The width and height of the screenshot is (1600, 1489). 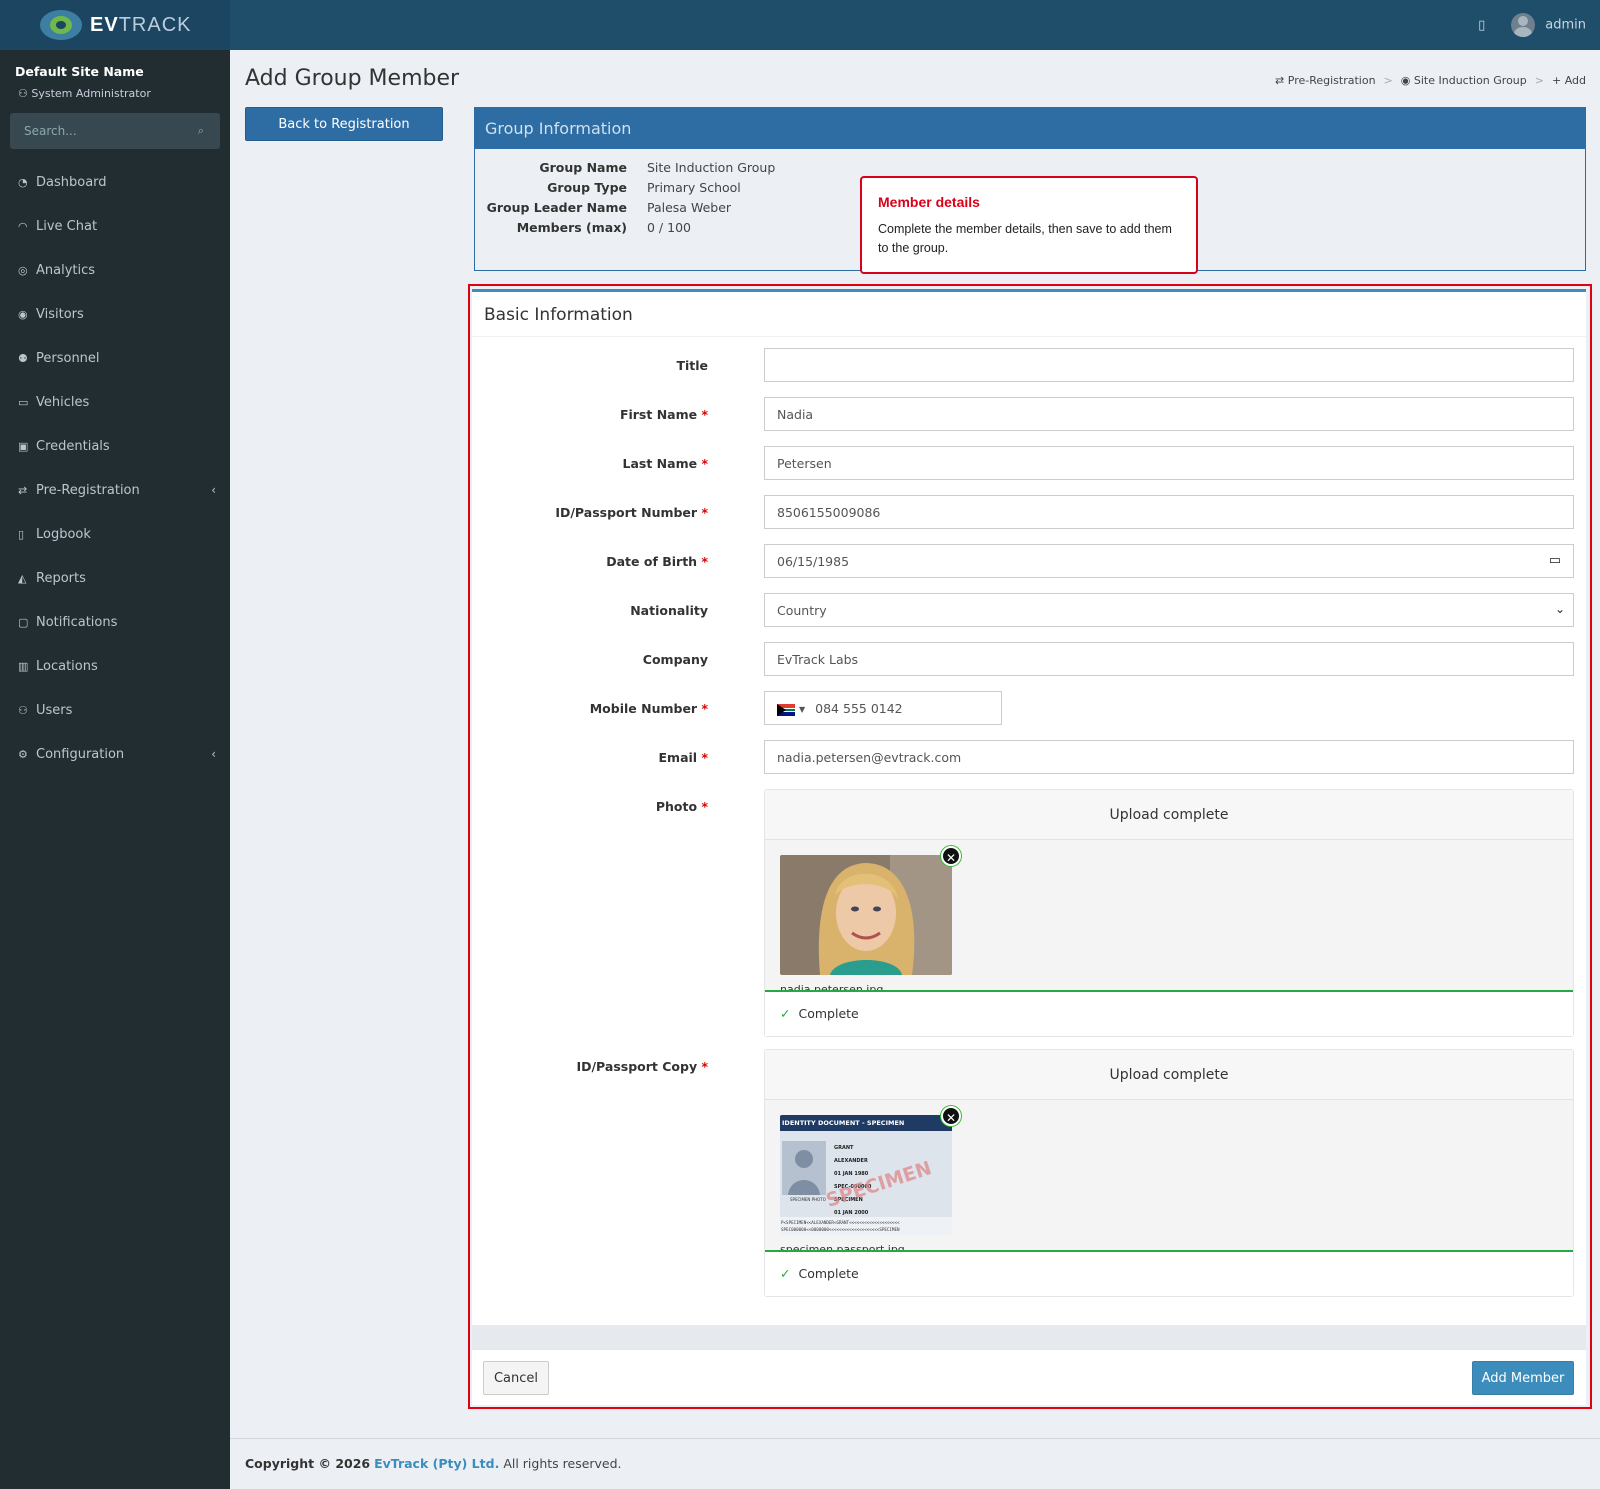 What do you see at coordinates (851, 1213) in the screenshot?
I see `svg-text: 01 JAN 2000` at bounding box center [851, 1213].